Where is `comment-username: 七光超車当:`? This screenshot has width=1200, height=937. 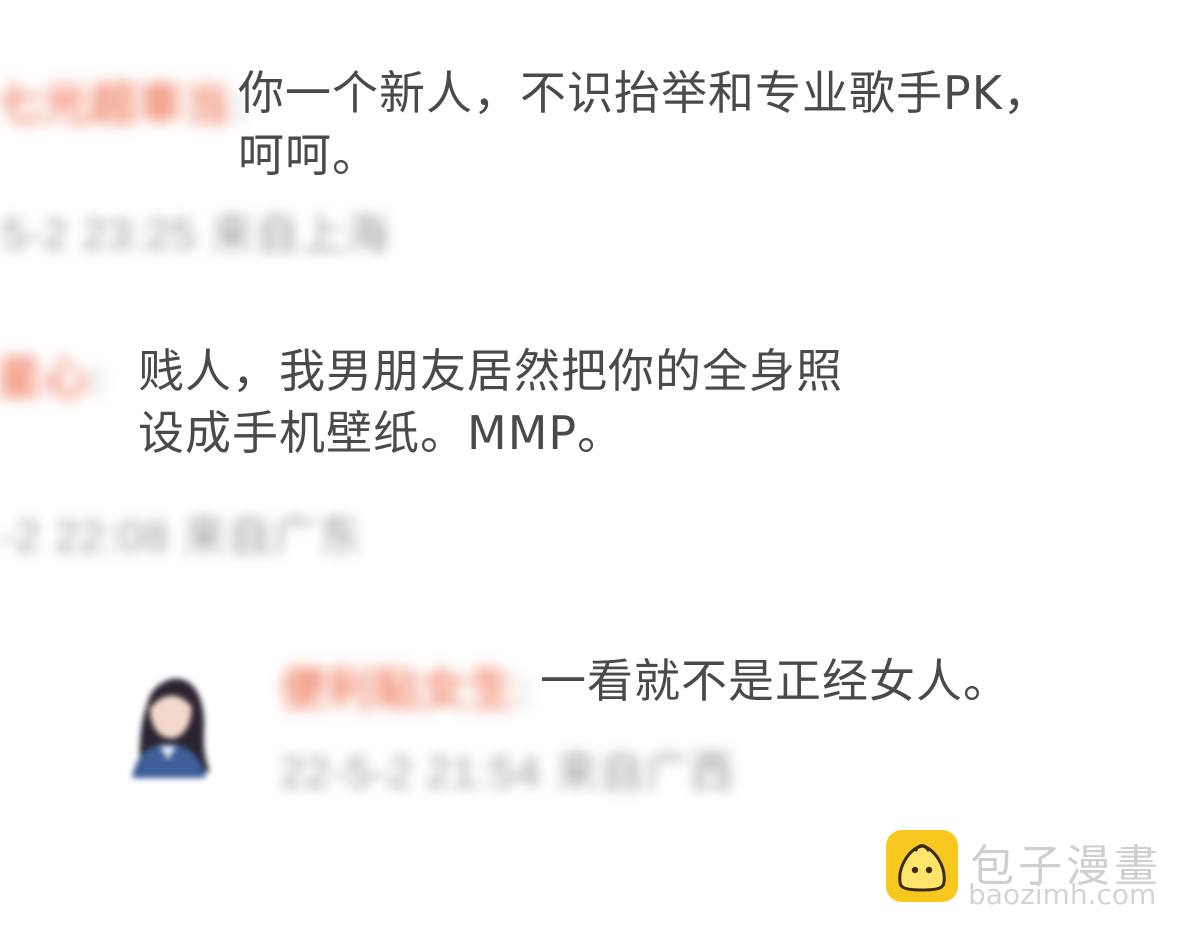
comment-username: 七光超車当: is located at coordinates (123, 101).